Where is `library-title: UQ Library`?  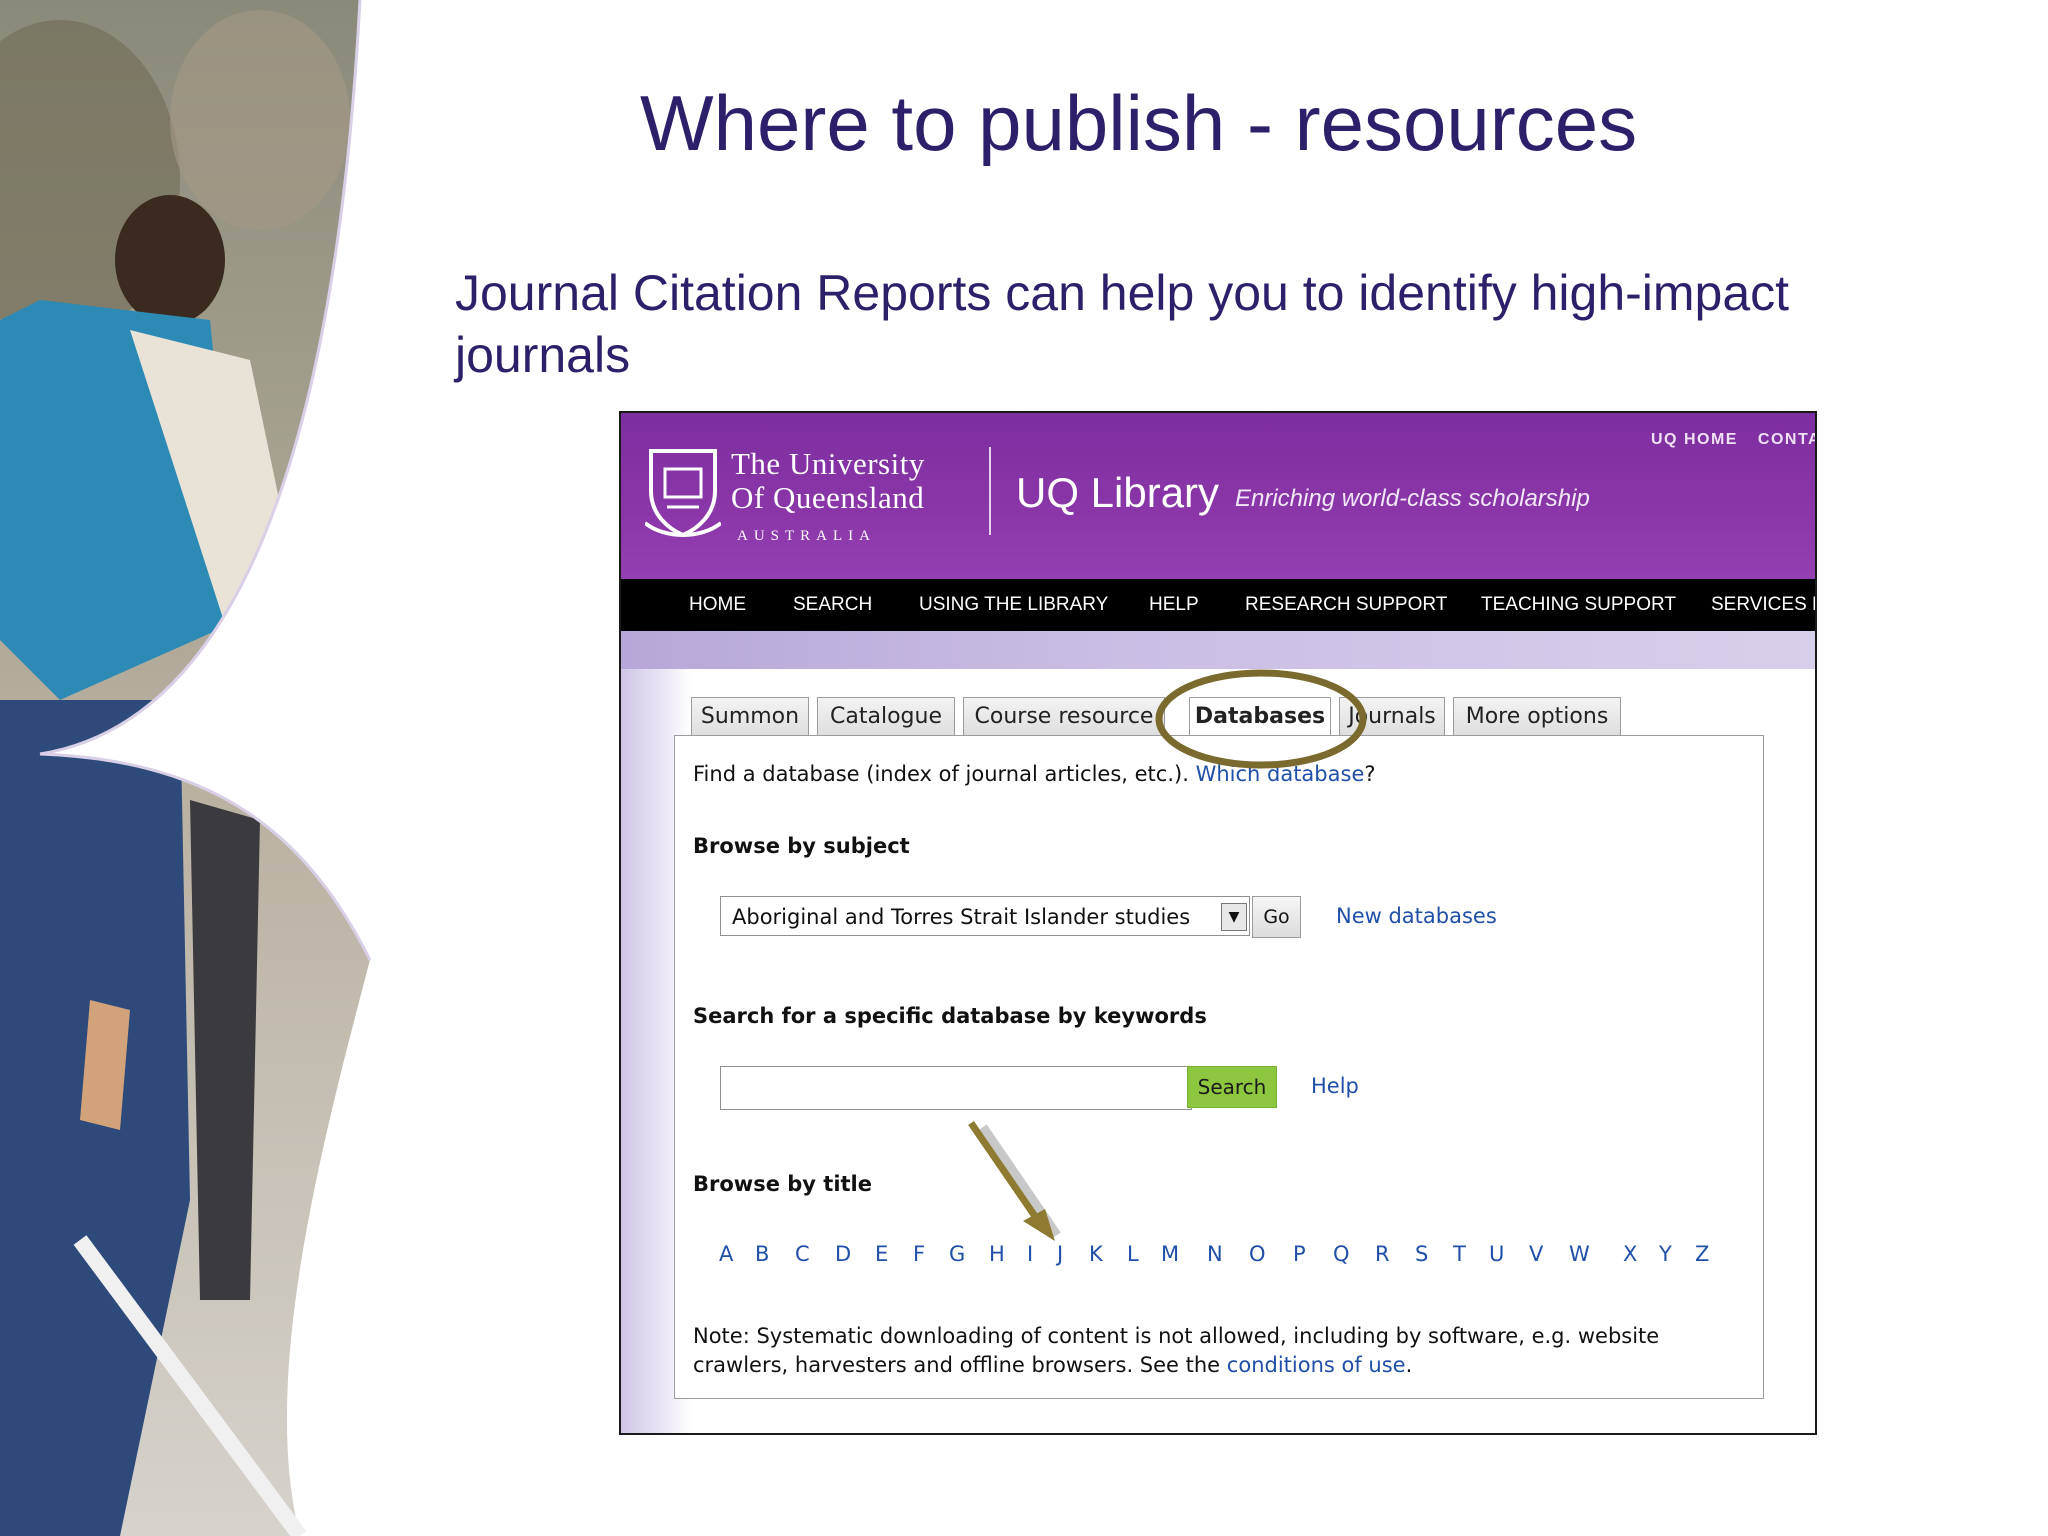 library-title: UQ Library is located at coordinates (1117, 493).